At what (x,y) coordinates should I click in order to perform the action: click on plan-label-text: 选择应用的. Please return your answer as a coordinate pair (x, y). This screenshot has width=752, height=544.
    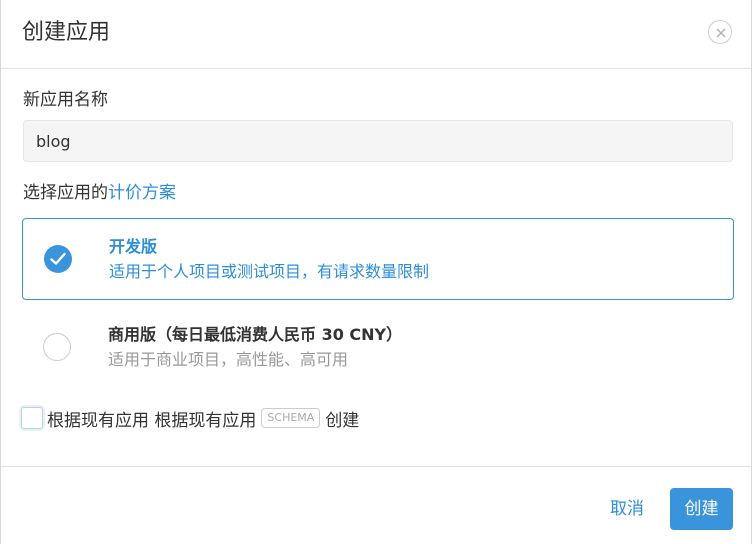
    Looking at the image, I should click on (65, 193).